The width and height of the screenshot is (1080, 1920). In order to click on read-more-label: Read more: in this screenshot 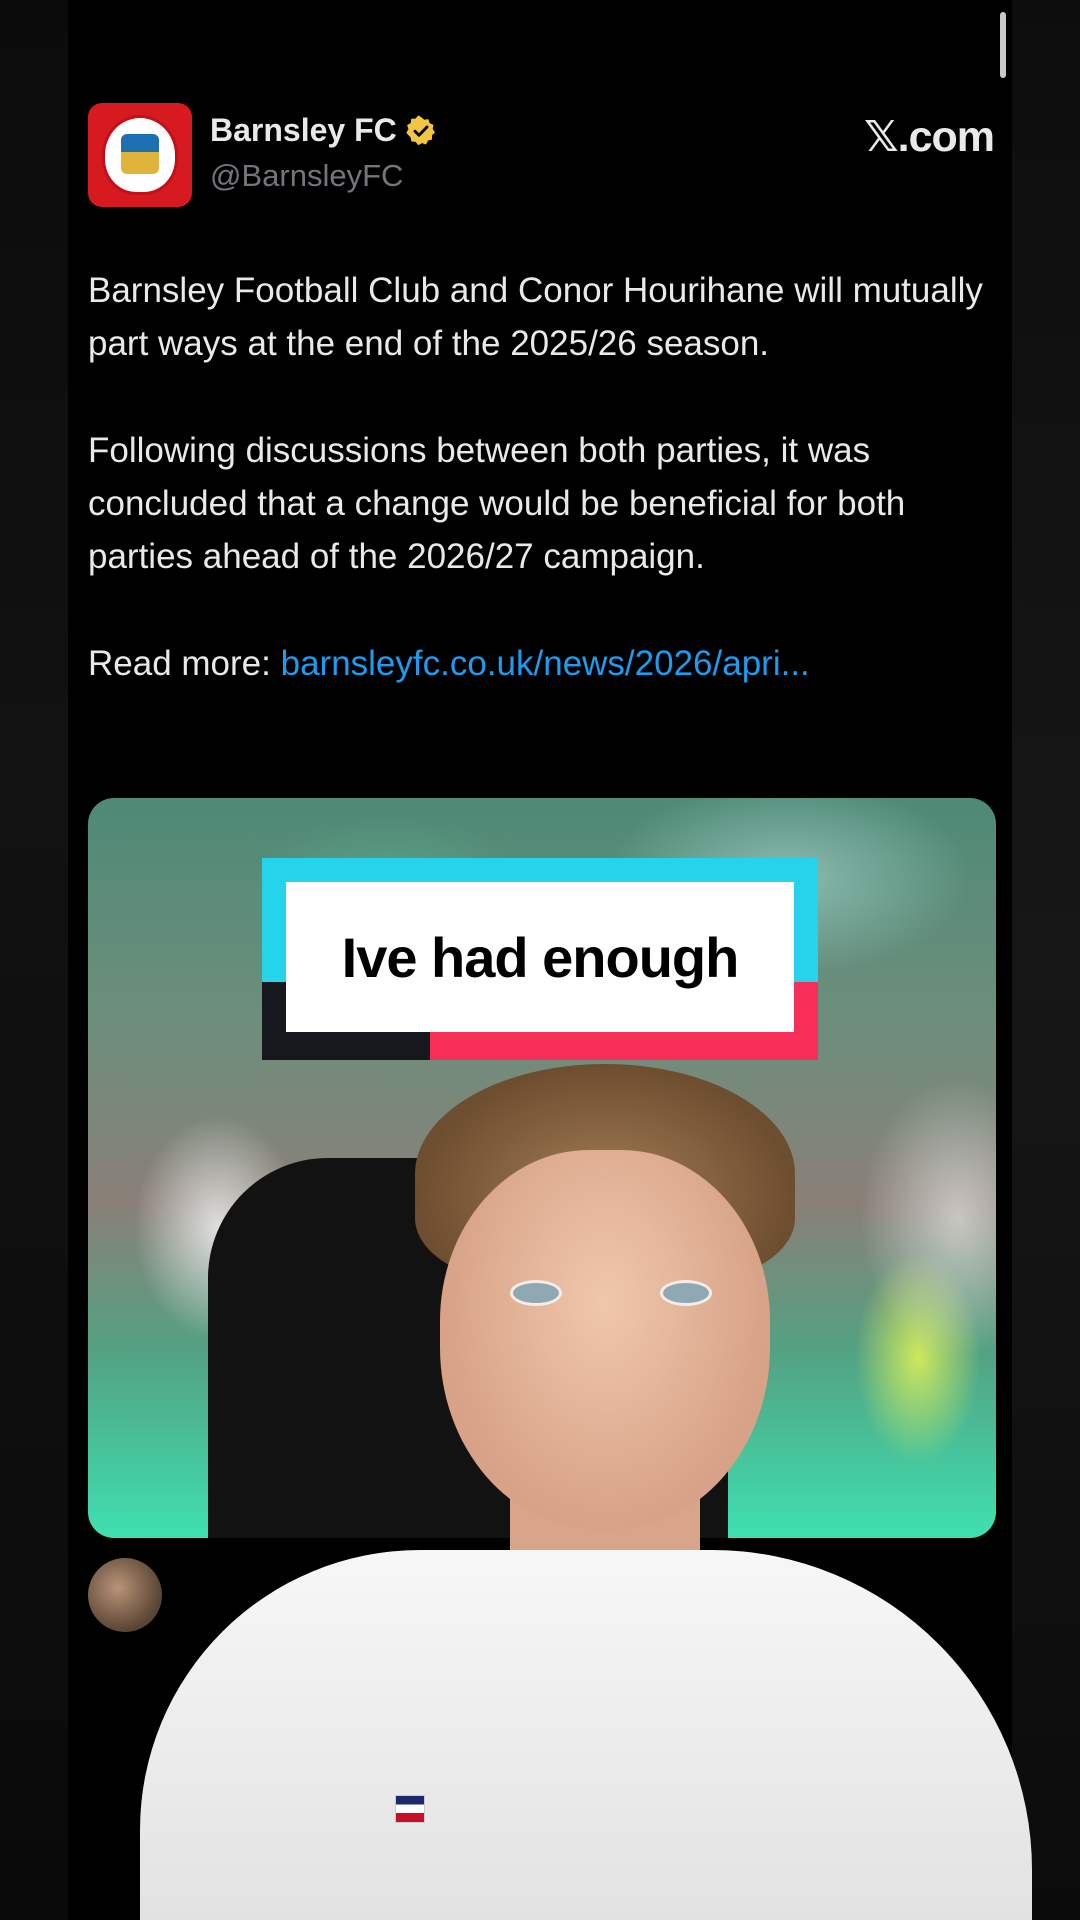, I will do `click(179, 663)`.